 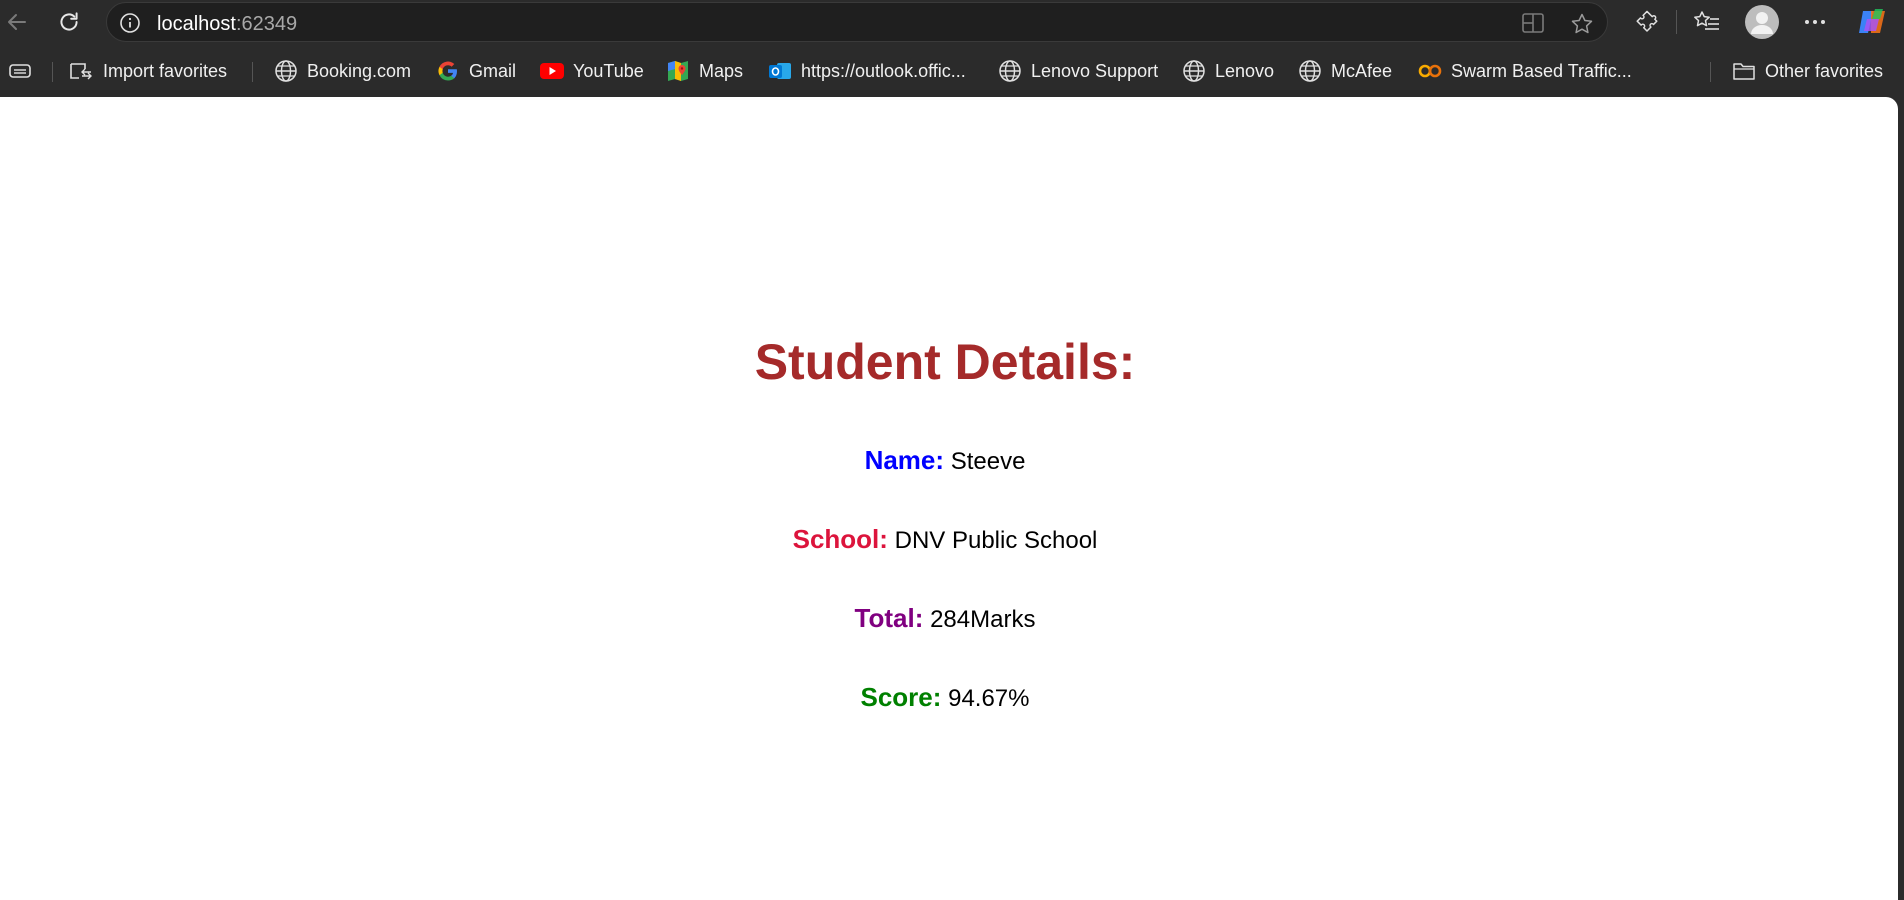 I want to click on arrow-left-icon, so click(x=17, y=22).